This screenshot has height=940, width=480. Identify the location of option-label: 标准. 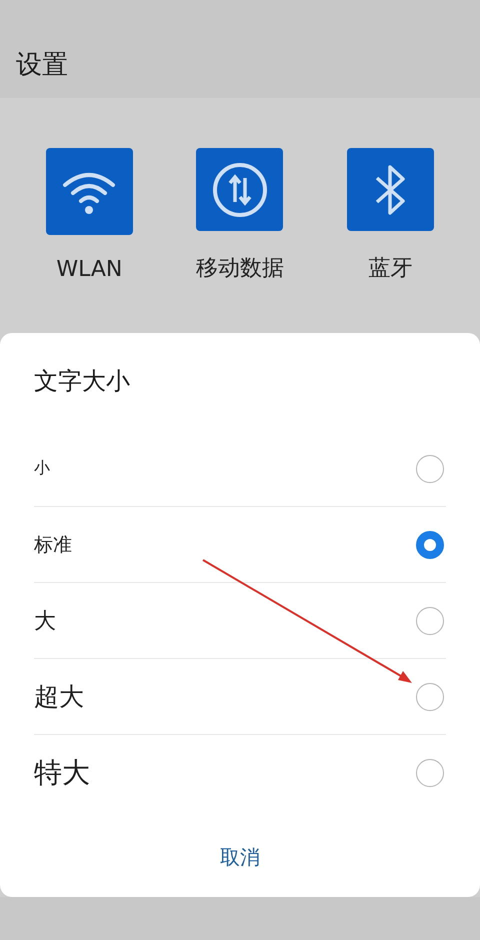
(53, 545).